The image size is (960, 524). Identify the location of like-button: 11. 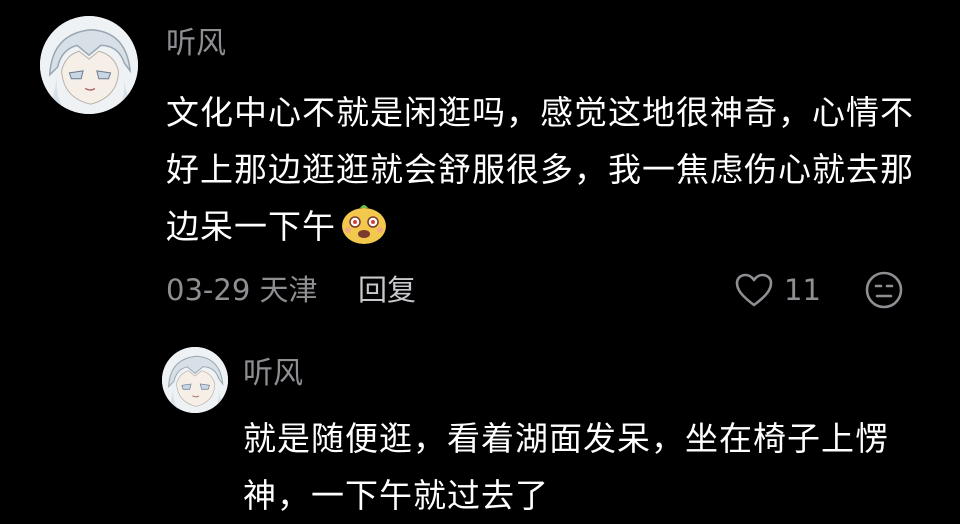
(777, 290).